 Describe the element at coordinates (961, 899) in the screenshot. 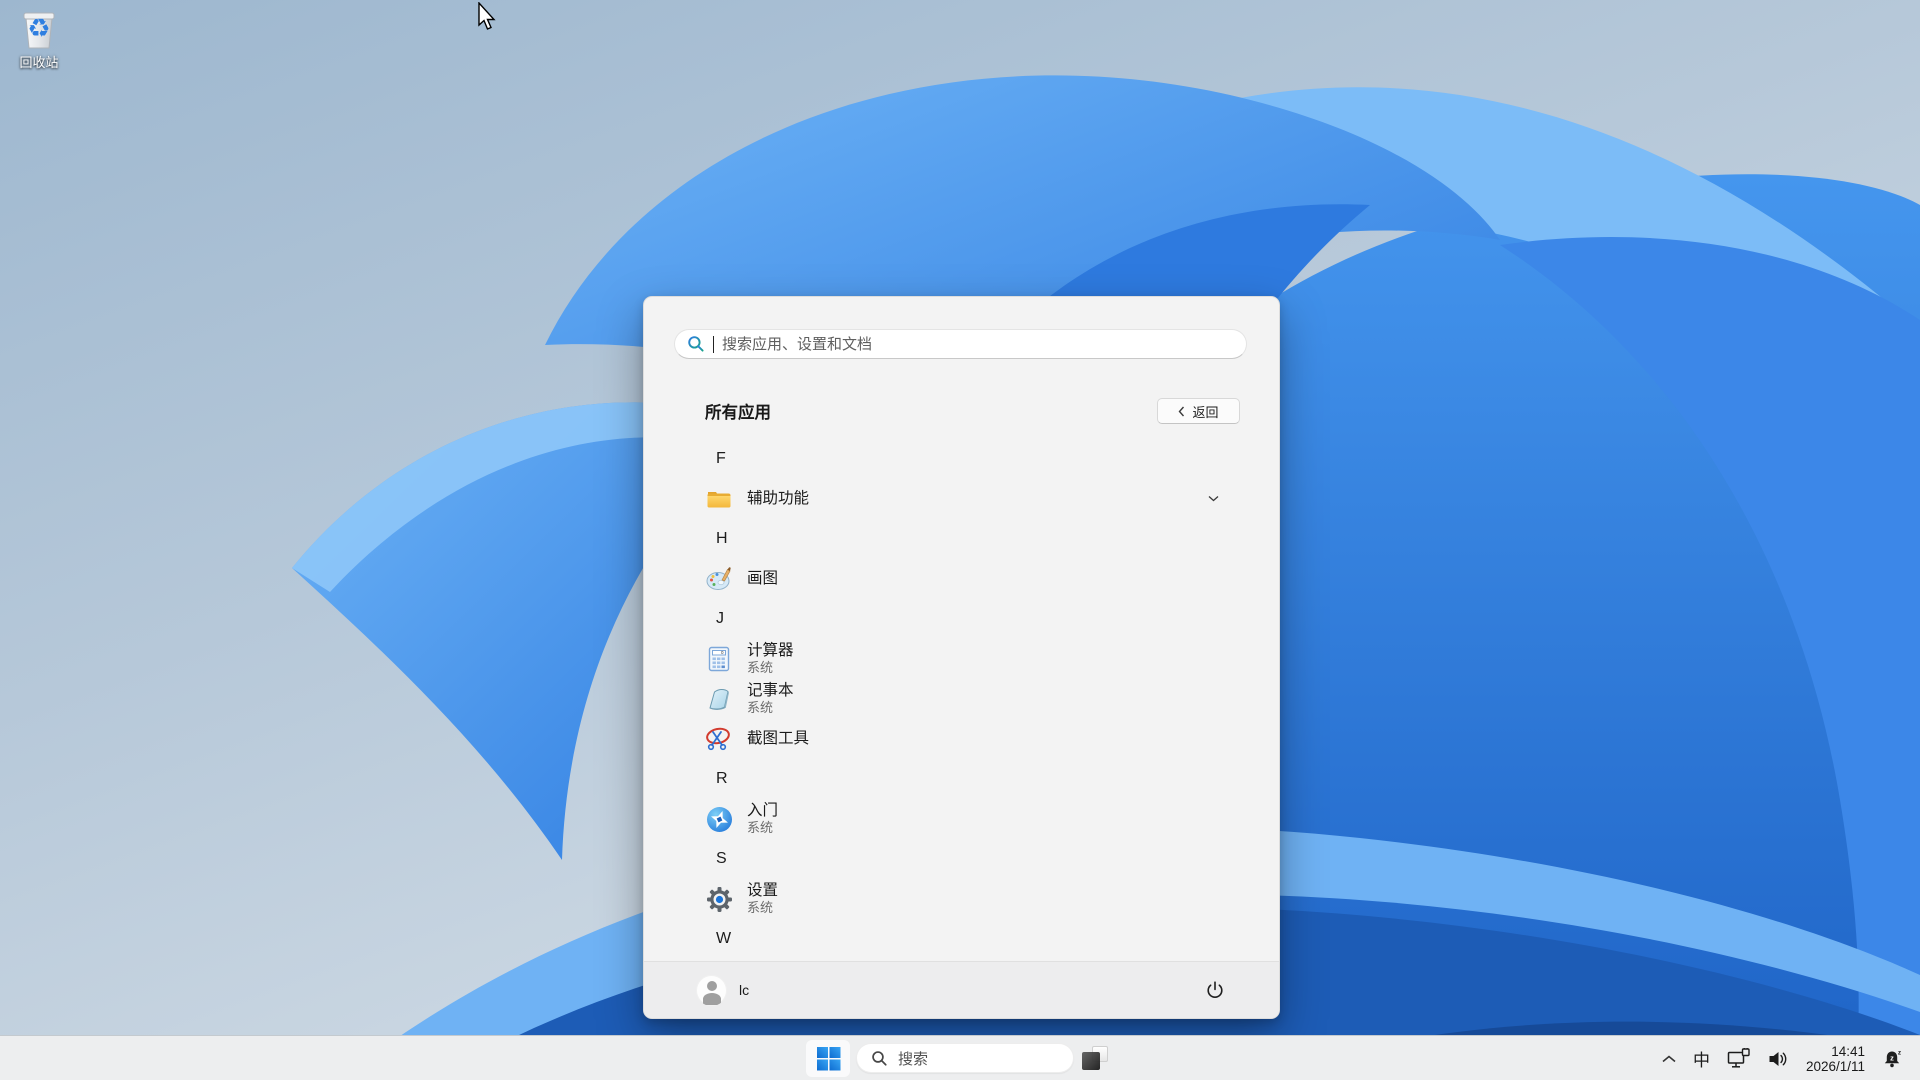

I see `app-item-settings: 设置 系统` at that location.